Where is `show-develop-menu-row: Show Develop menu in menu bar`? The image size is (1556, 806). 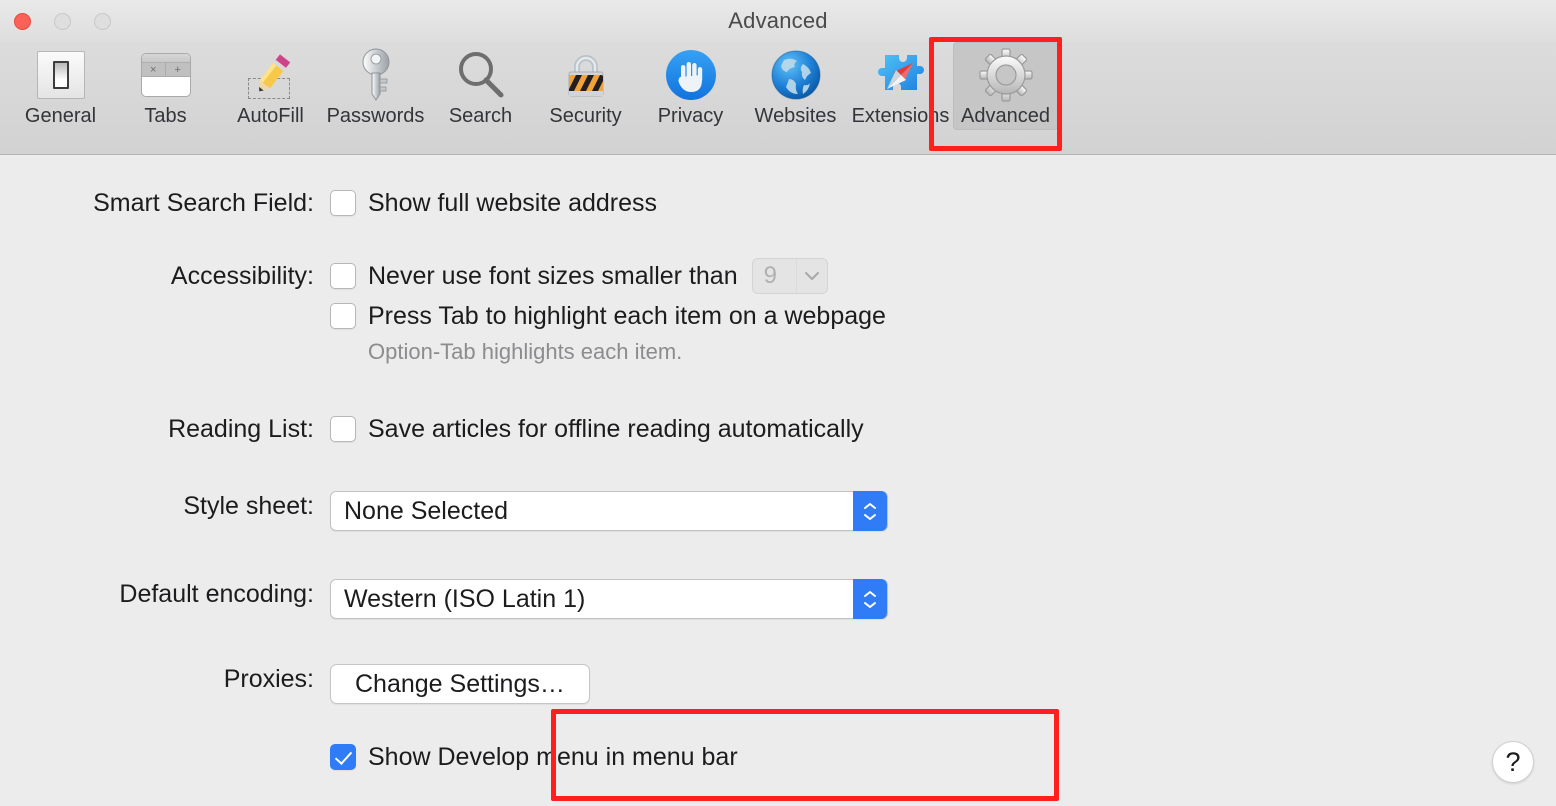
show-develop-menu-row: Show Develop menu in menu bar is located at coordinates (534, 757).